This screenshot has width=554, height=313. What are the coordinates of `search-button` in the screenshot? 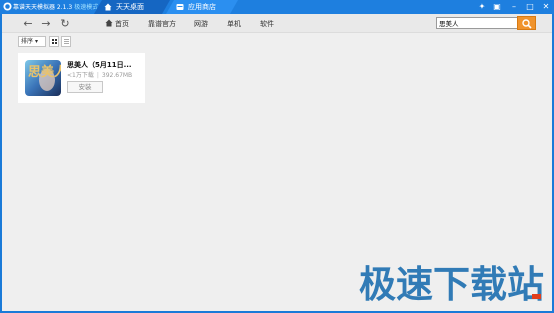 It's located at (526, 23).